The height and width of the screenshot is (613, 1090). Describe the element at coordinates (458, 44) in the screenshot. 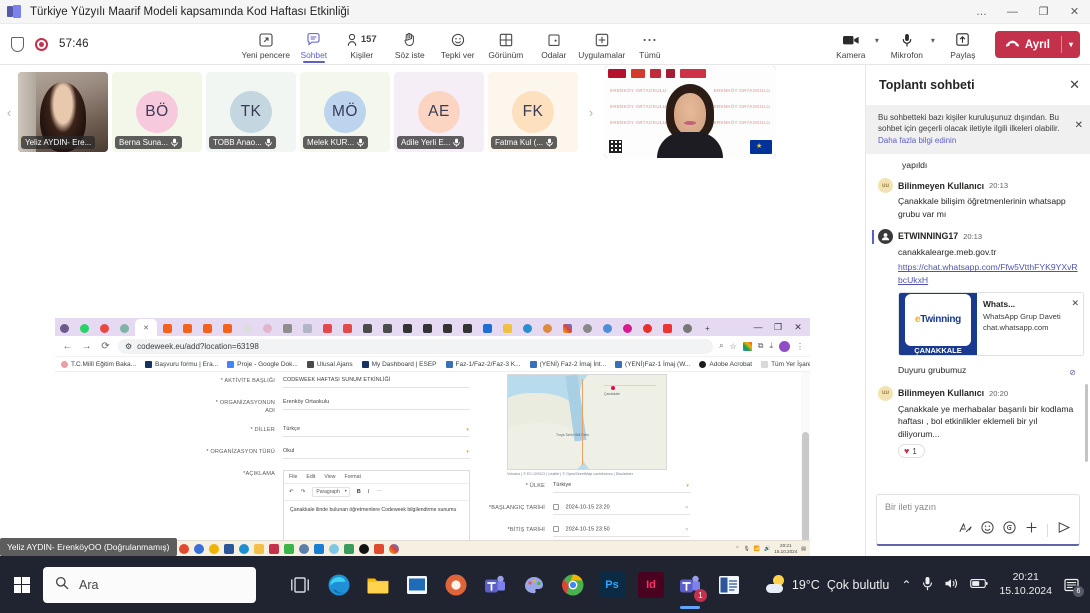

I see `toolbar-reactions-button: Tepki ver` at that location.